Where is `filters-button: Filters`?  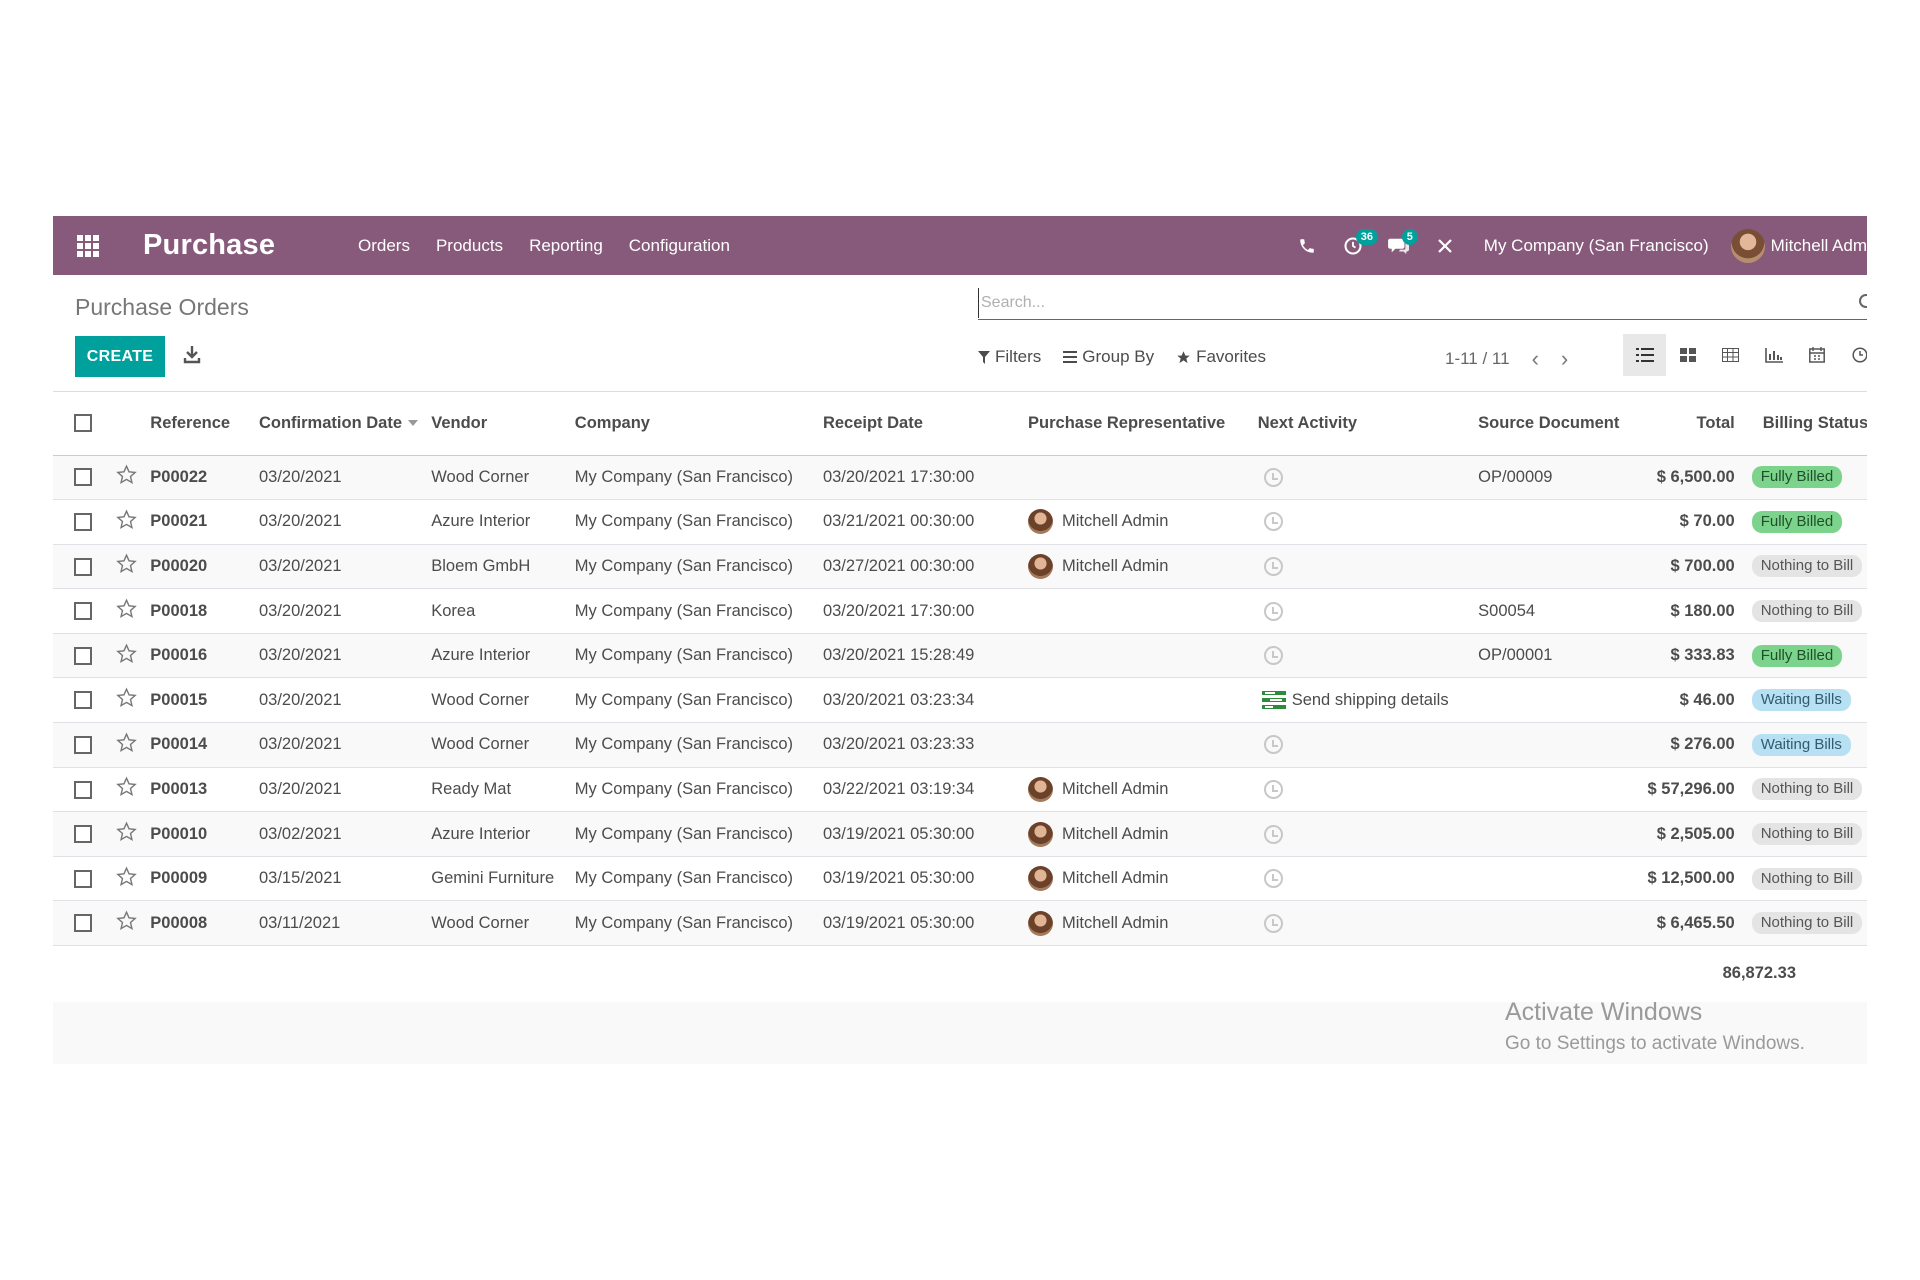 filters-button: Filters is located at coordinates (1009, 357).